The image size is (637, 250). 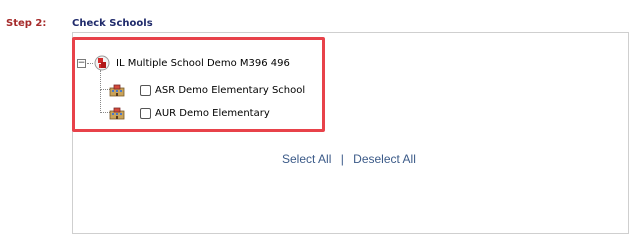 What do you see at coordinates (212, 113) in the screenshot?
I see `school-label: AUR Demo Elementary` at bounding box center [212, 113].